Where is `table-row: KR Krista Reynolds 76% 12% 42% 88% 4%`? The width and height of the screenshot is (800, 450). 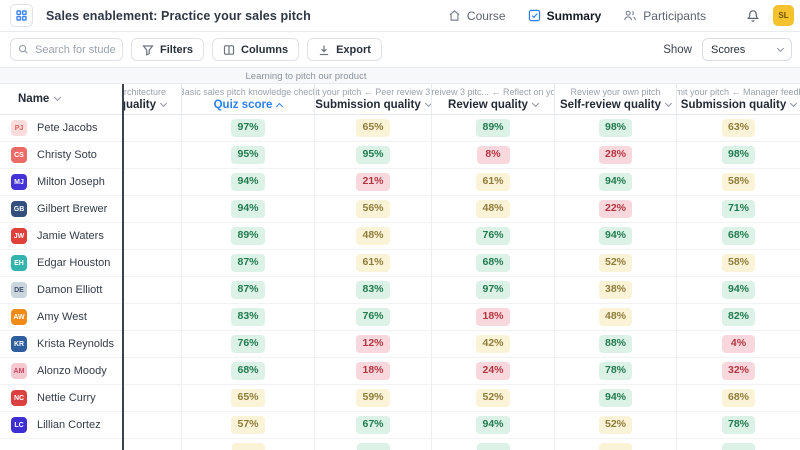
table-row: KR Krista Reynolds 76% 12% 42% 88% 4% is located at coordinates (400, 344).